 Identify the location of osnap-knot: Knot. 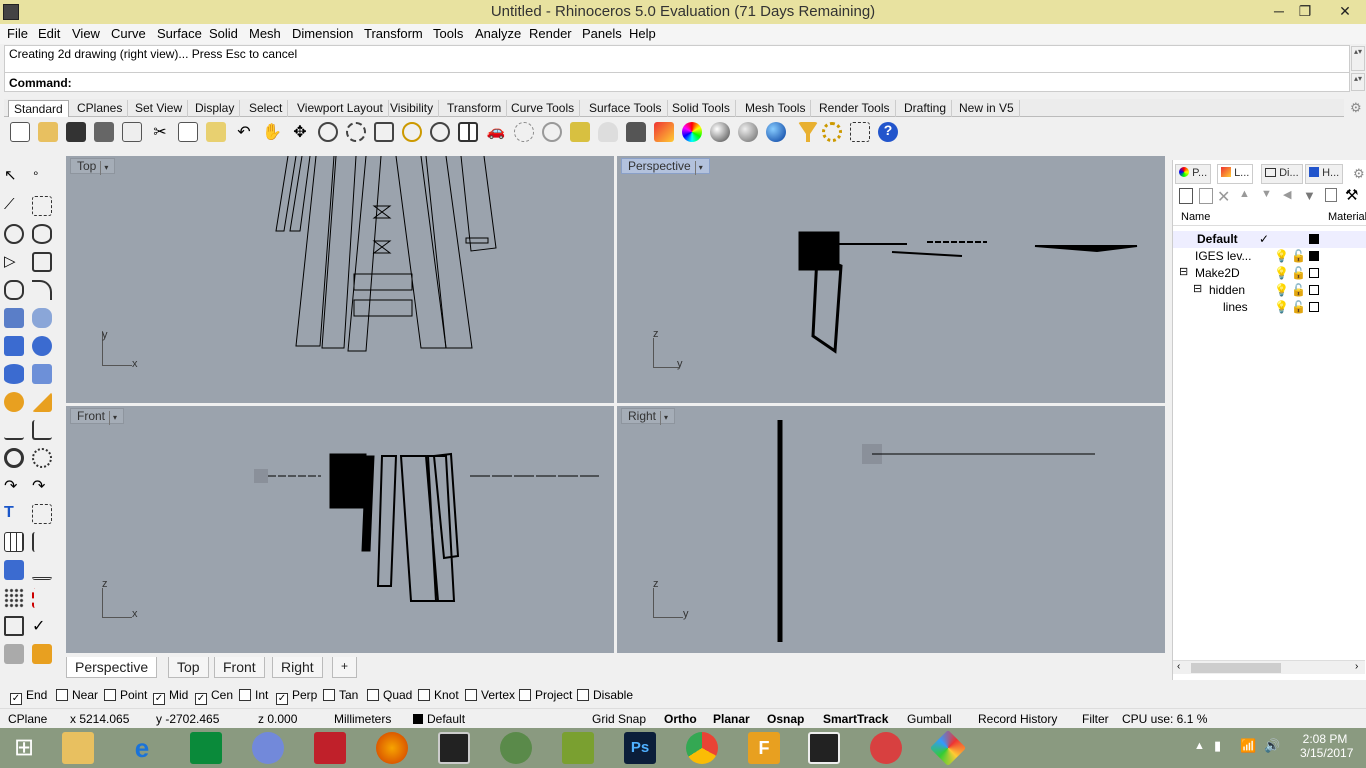
(438, 695).